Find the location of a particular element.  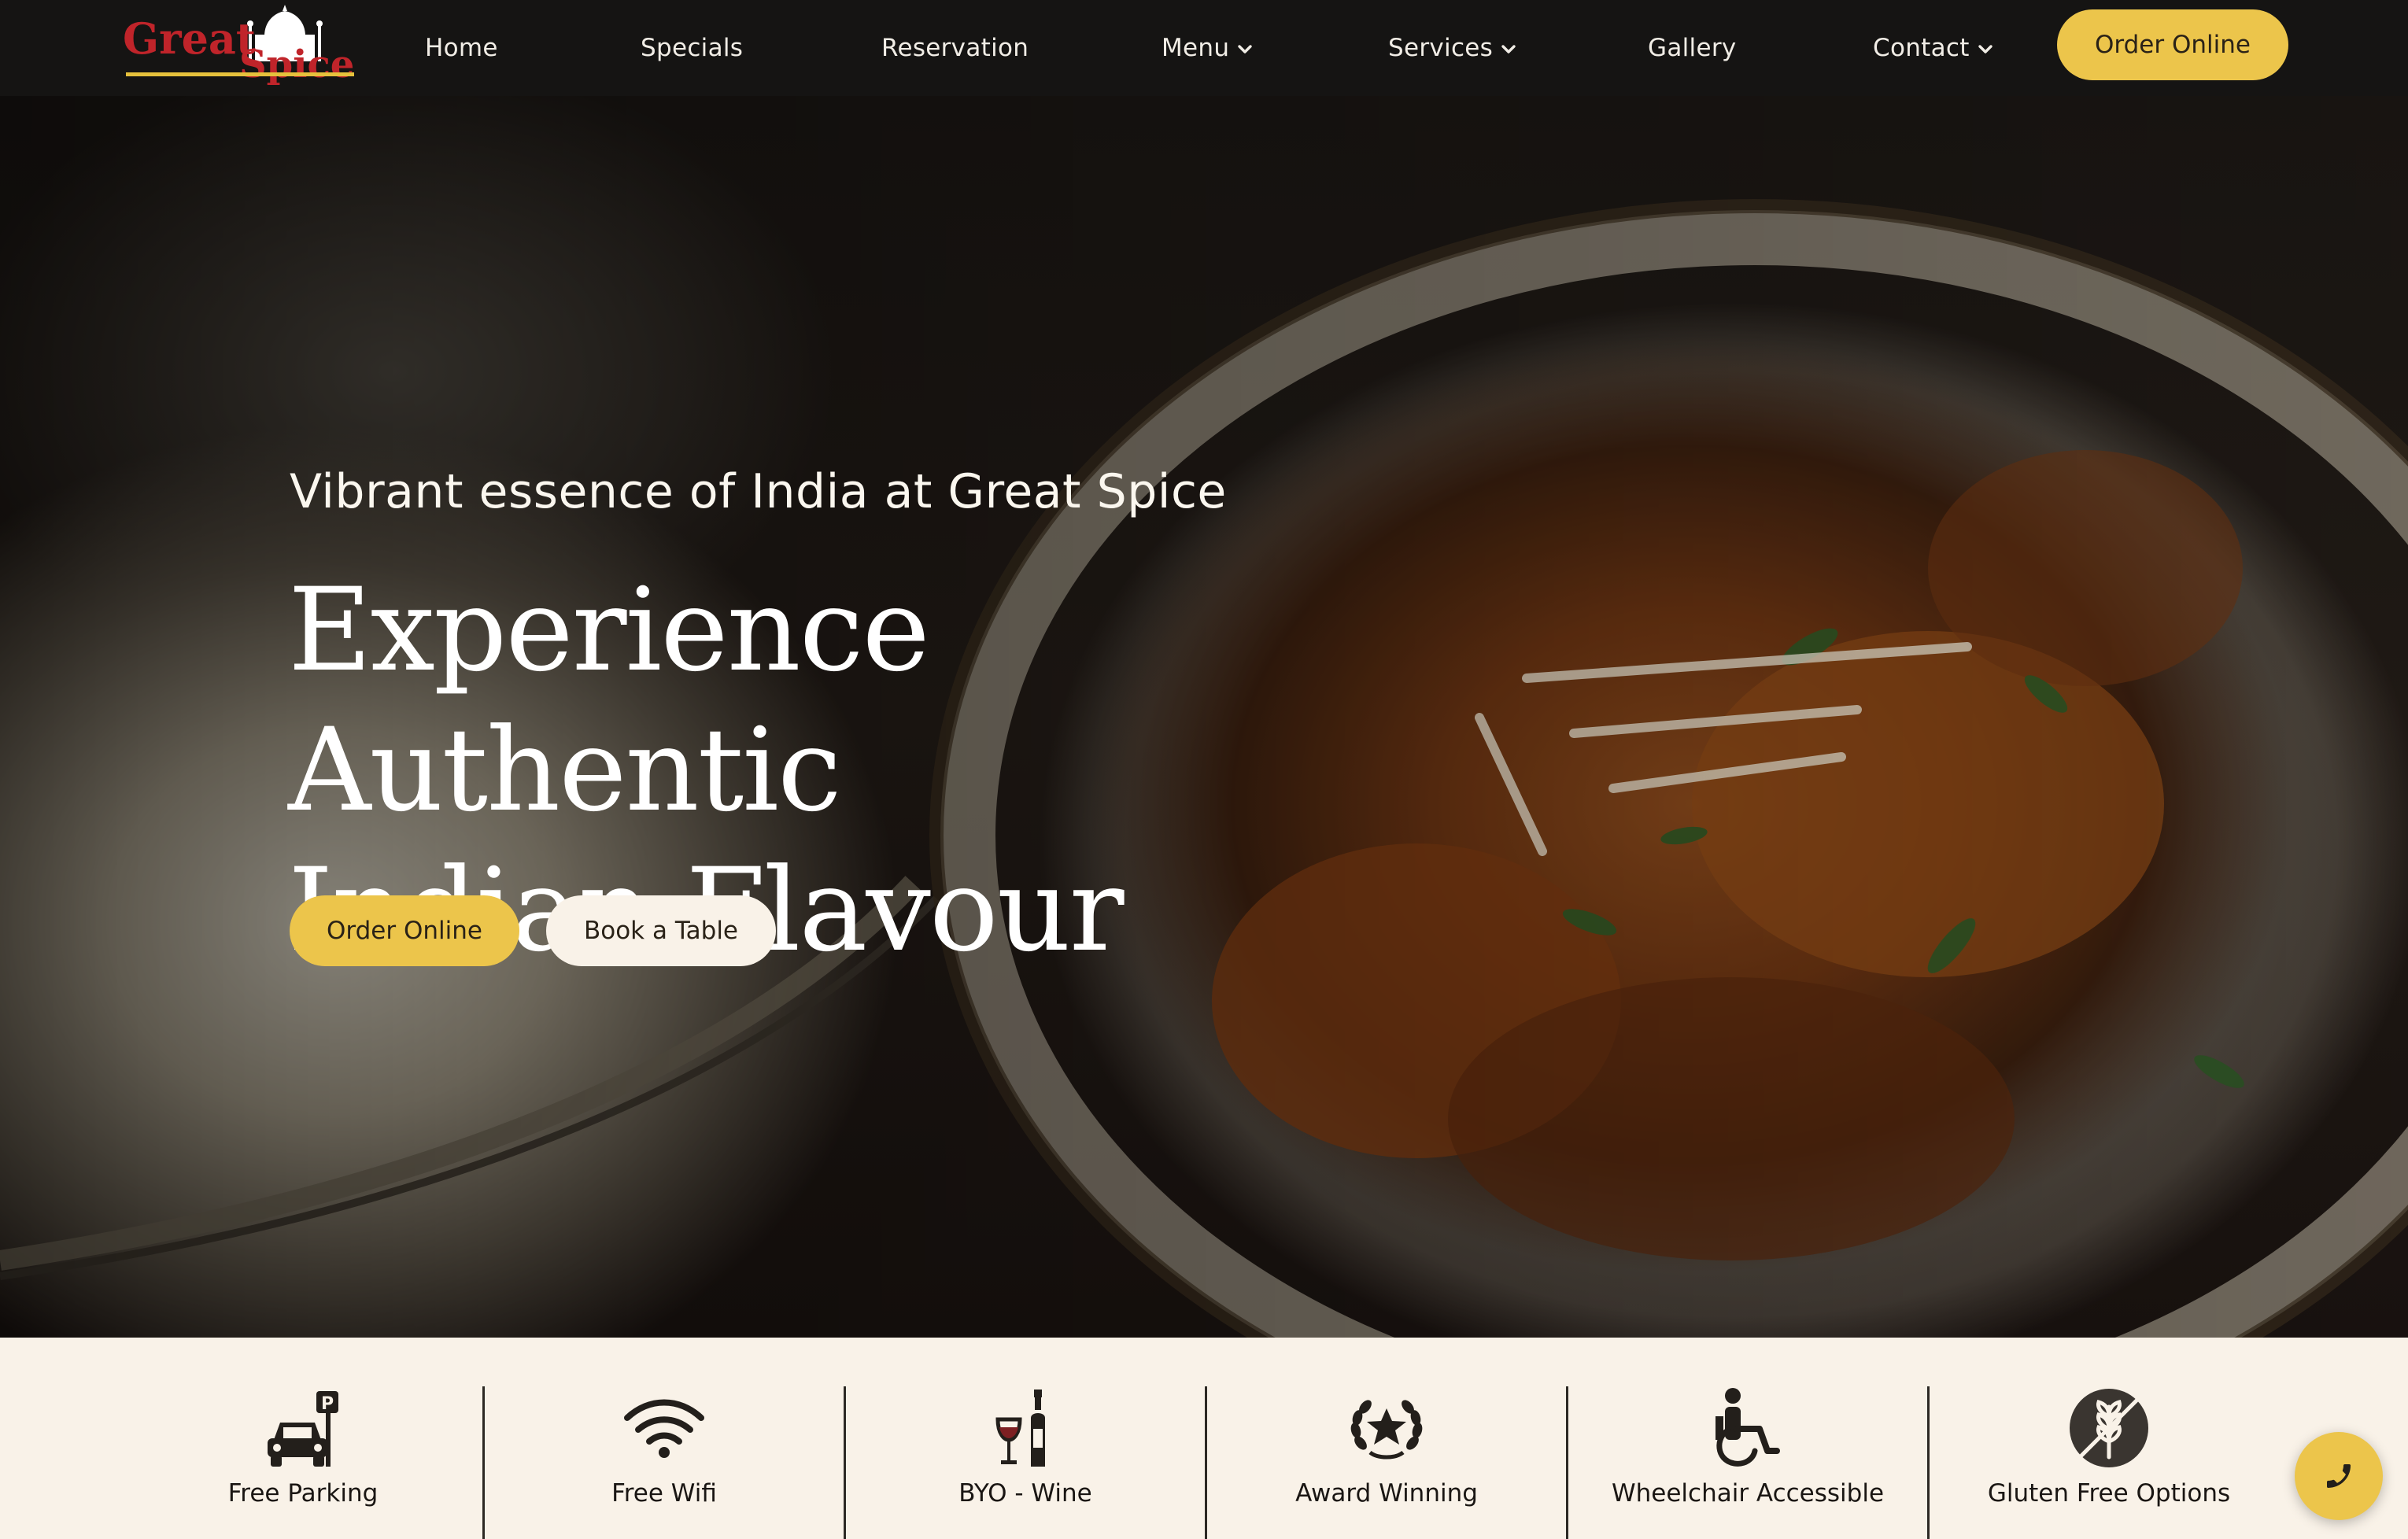

gluten-free-icon is located at coordinates (2109, 1428).